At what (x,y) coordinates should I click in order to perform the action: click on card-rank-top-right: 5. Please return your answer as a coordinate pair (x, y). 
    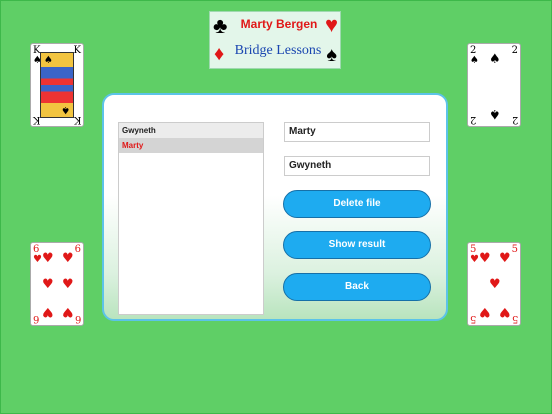
    Looking at the image, I should click on (514, 249).